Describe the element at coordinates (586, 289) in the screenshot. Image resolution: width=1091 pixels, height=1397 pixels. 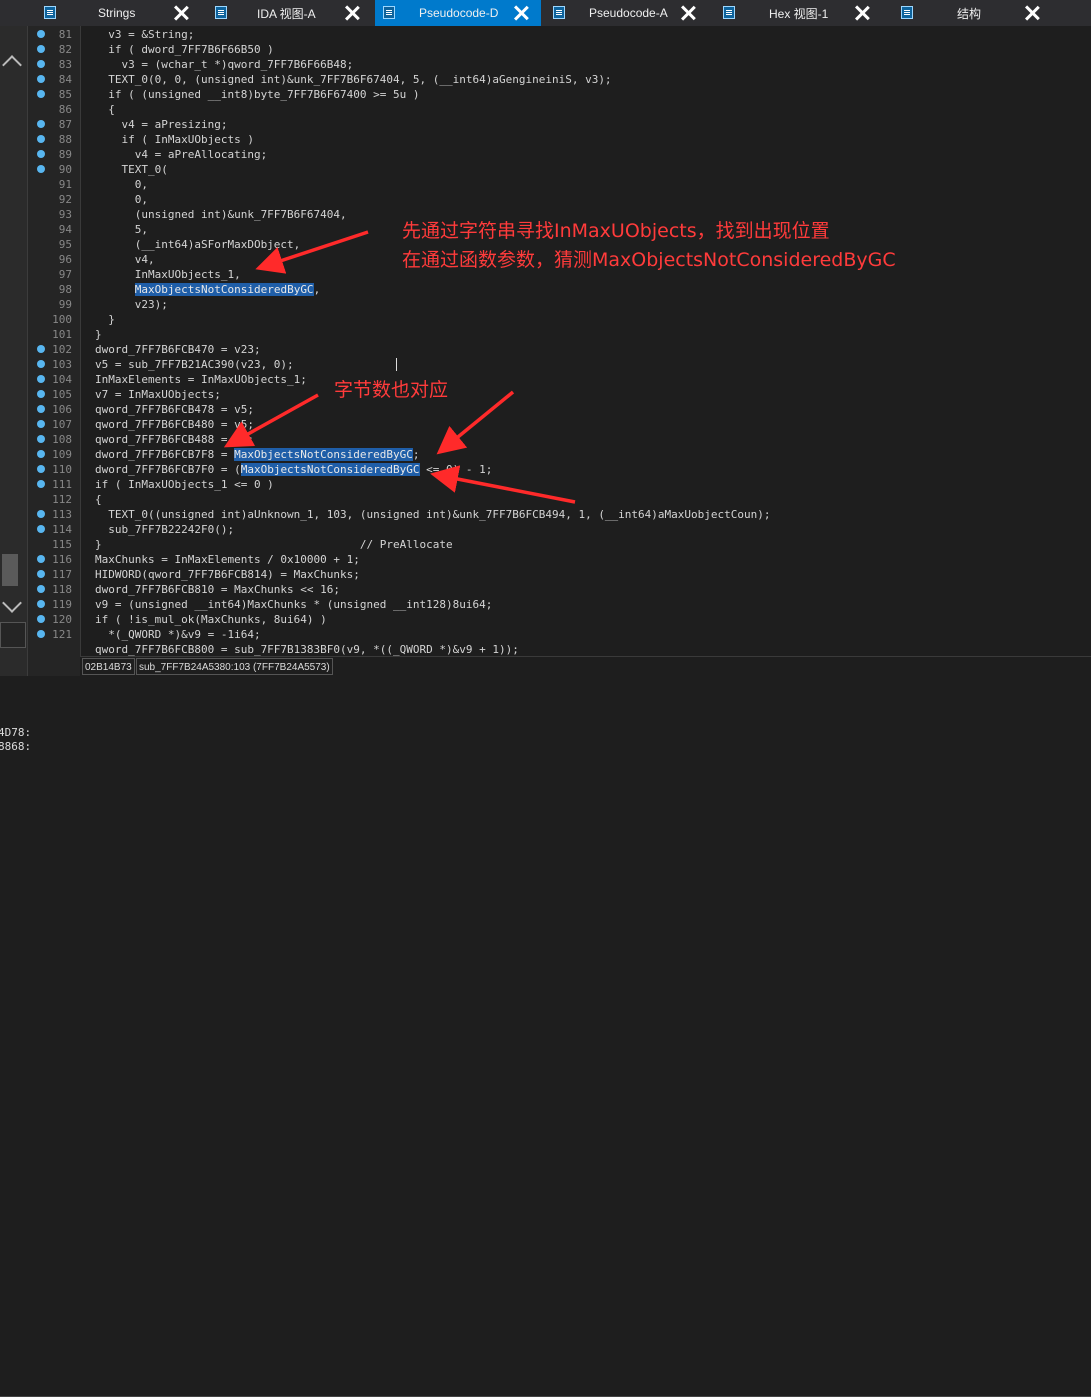
I see `code-line: MaxObjectsNotConsideredByGC,` at that location.